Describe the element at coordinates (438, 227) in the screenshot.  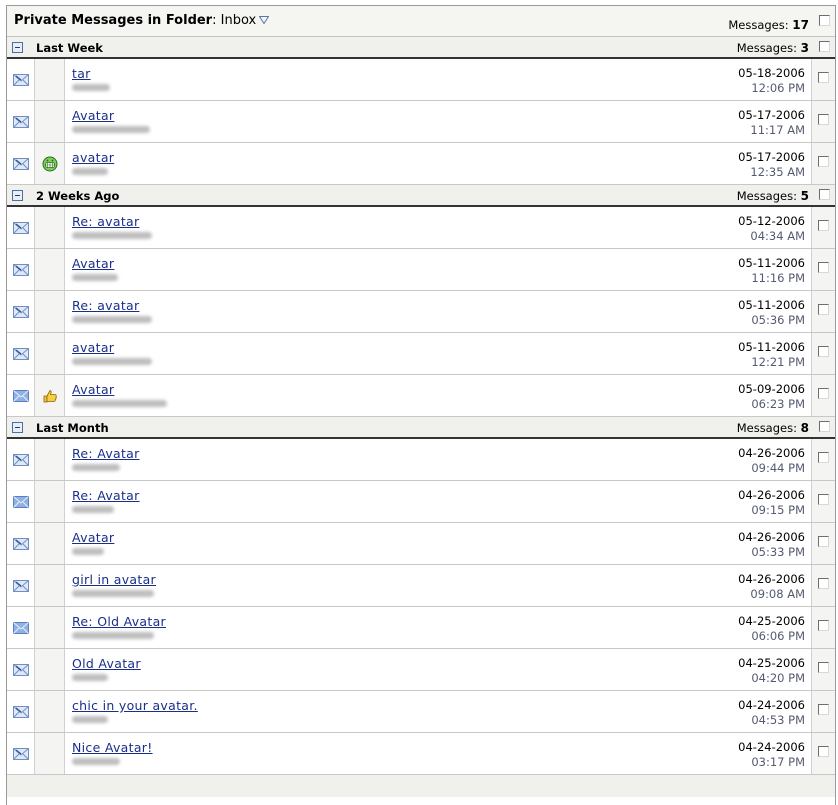
I see `message-cell: Re: avatar 05-12-2006 04:34 AM` at that location.